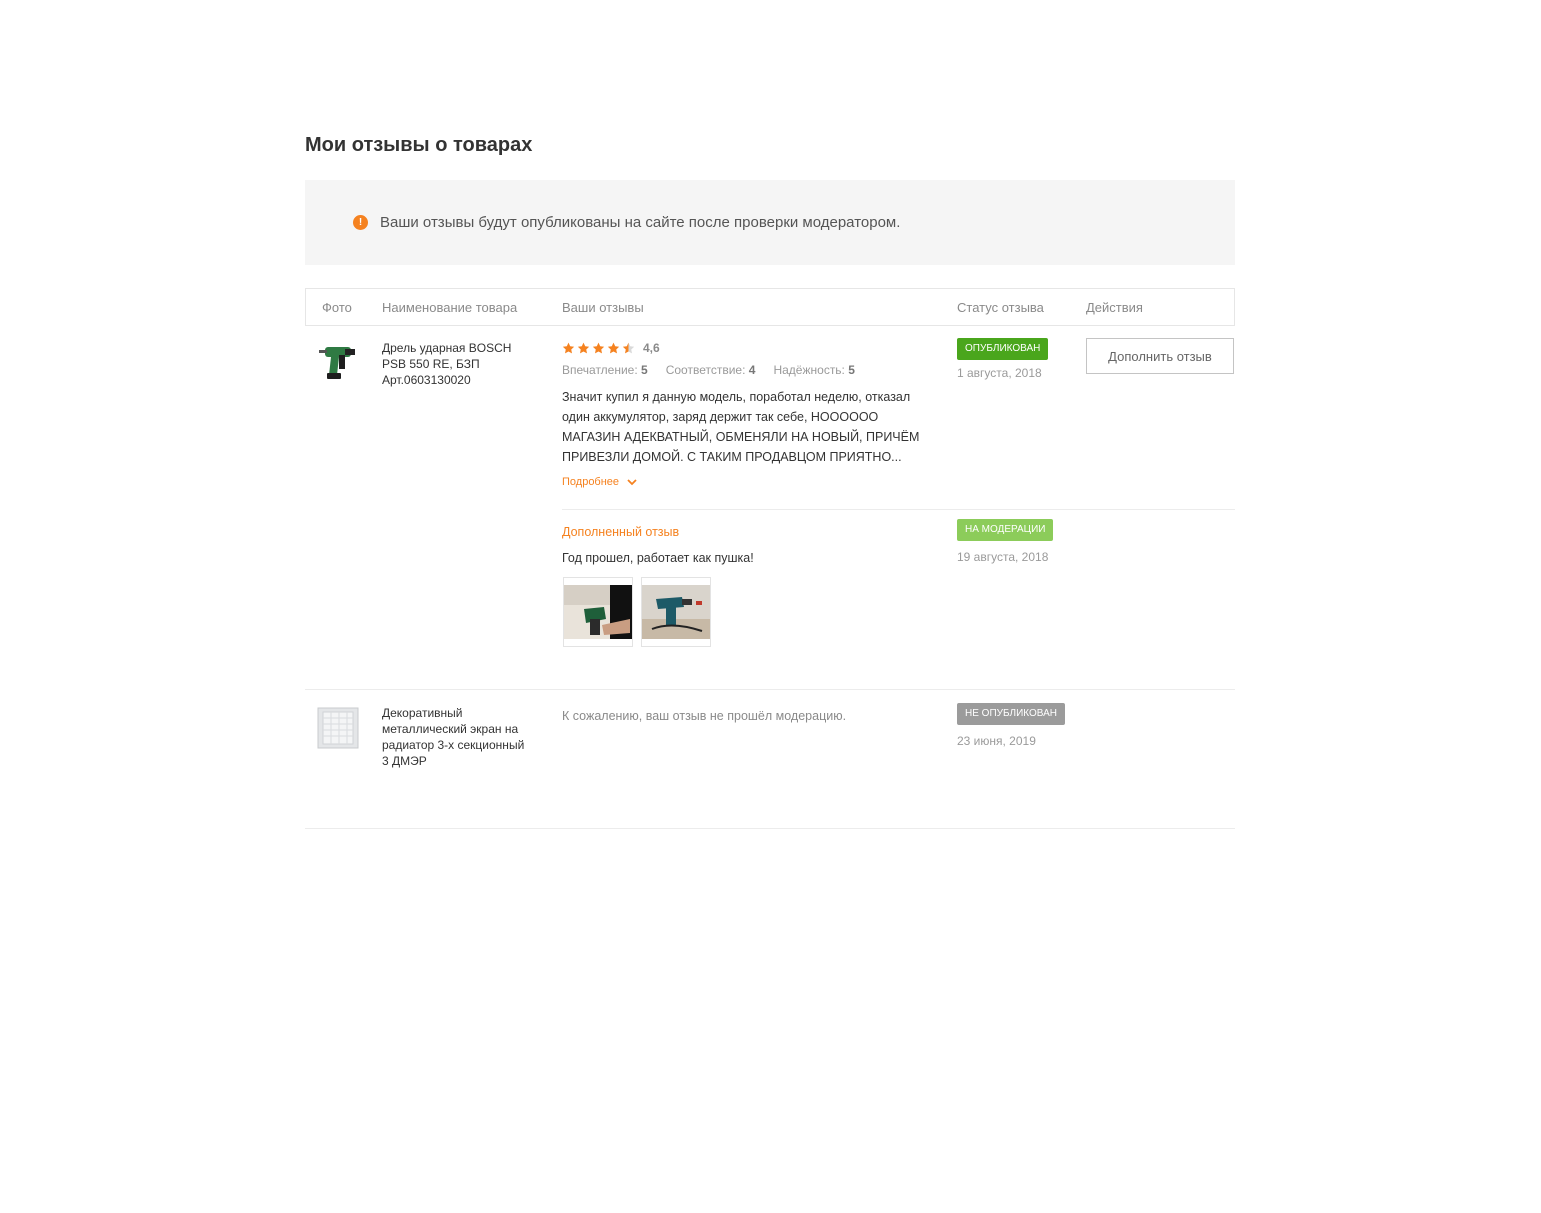  I want to click on drill-icon, so click(338, 362).